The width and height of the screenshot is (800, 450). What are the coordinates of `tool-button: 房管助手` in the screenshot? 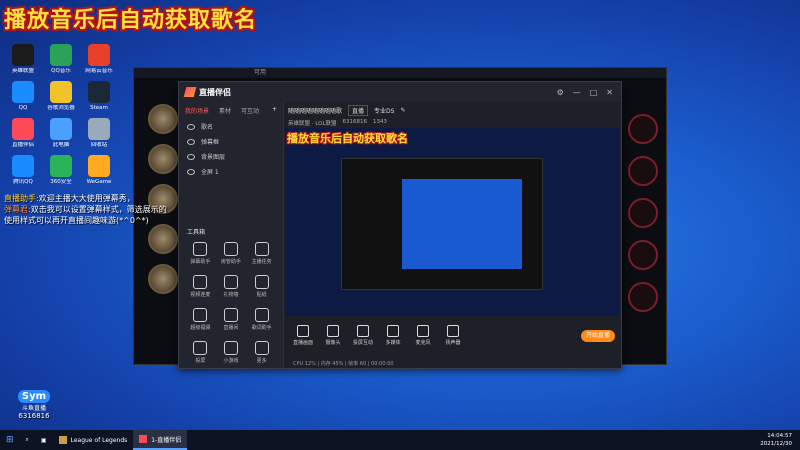 It's located at (231, 253).